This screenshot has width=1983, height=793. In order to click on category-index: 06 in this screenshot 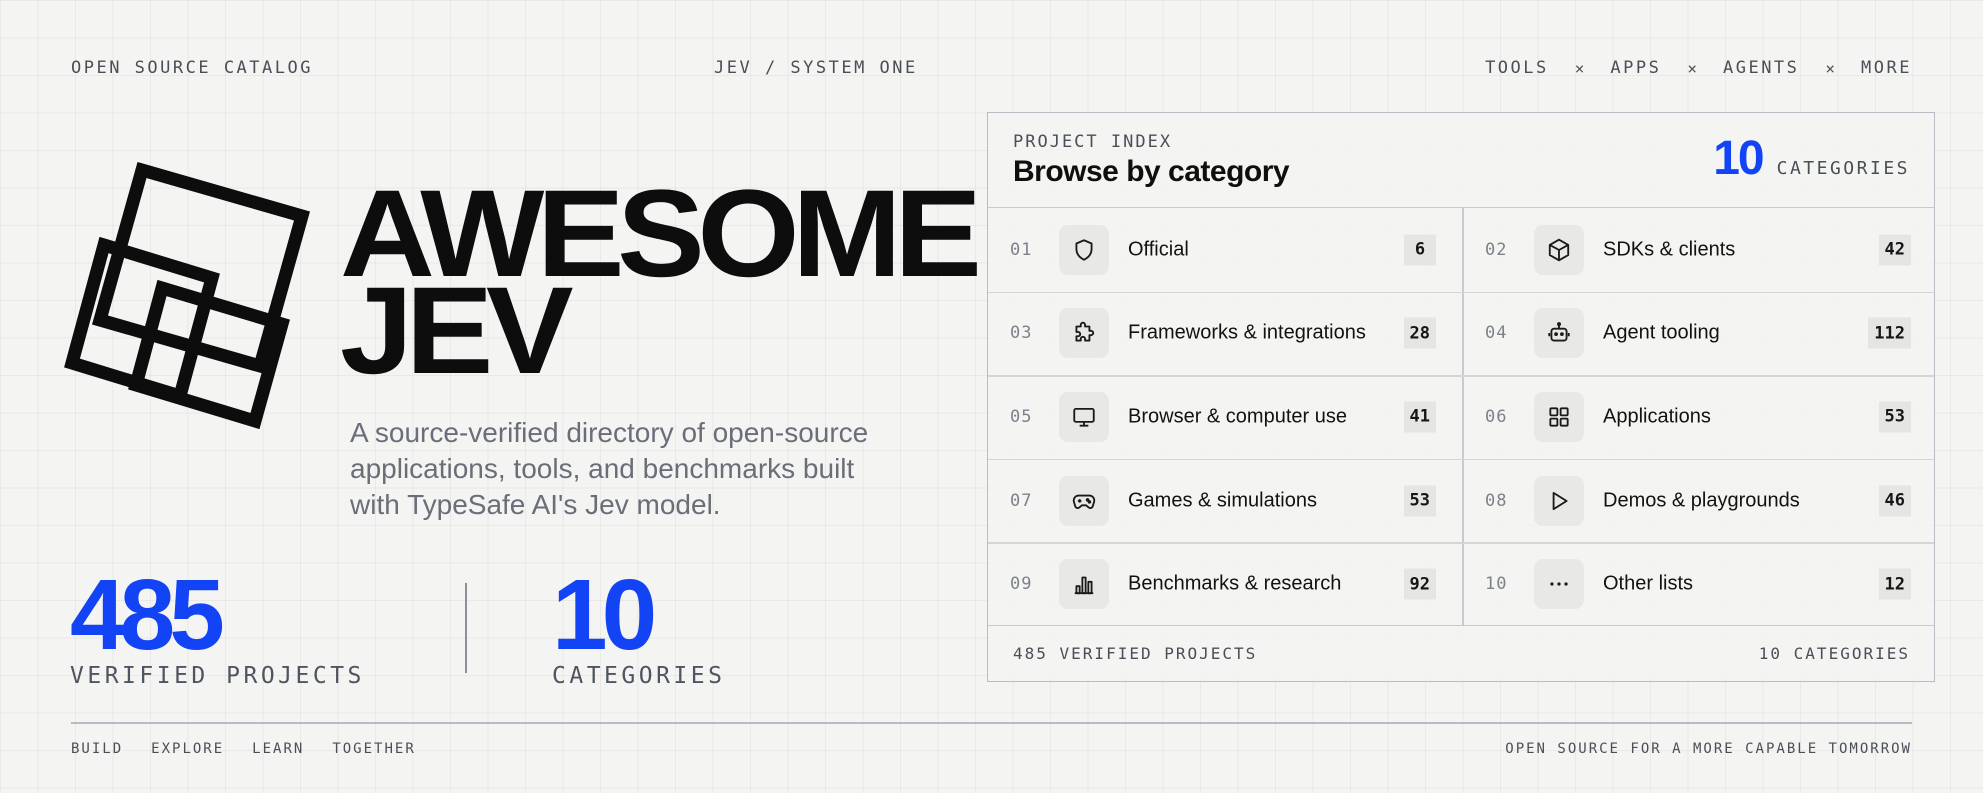, I will do `click(1496, 416)`.